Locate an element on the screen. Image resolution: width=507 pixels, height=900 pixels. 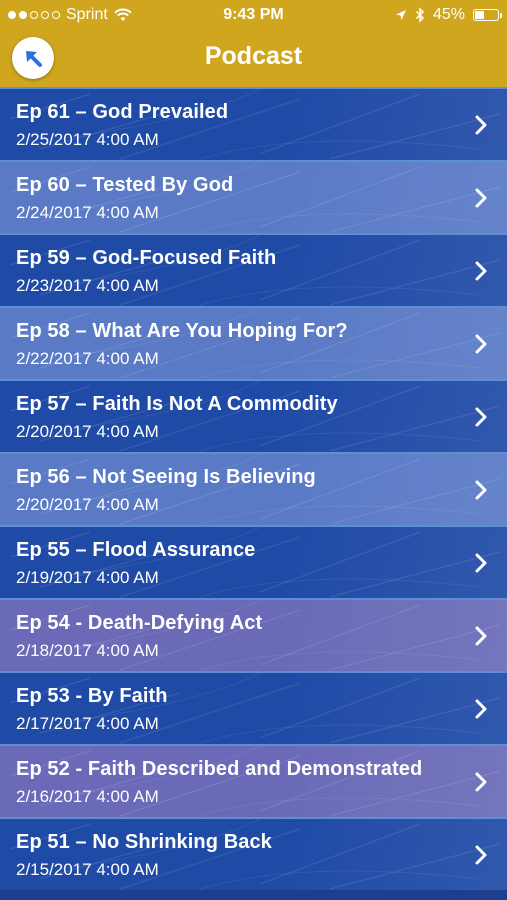
episode-title: Ep 60 – Tested By God is located at coordinates (125, 185).